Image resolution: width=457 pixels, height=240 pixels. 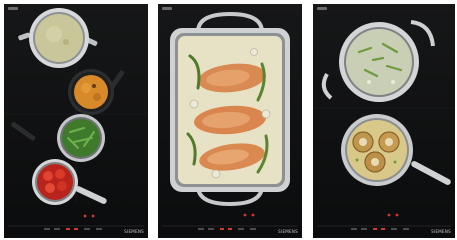 What do you see at coordinates (58, 38) in the screenshot?
I see `soup-saucepan` at bounding box center [58, 38].